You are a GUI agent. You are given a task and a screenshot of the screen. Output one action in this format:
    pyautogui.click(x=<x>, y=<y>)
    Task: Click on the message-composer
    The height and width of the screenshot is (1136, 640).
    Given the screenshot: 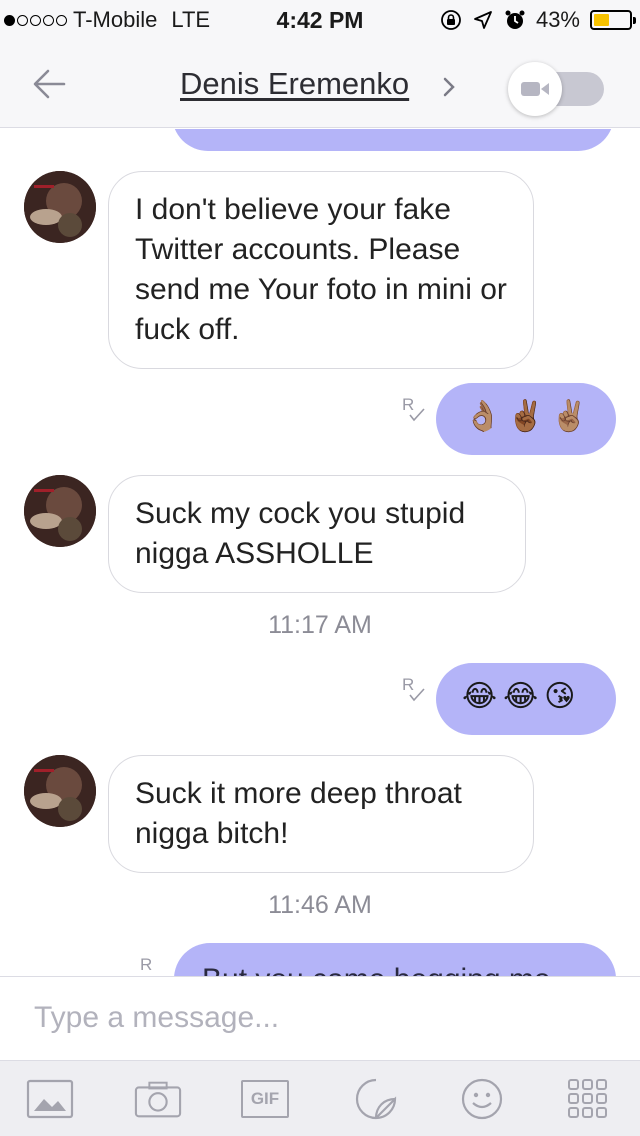 What is the action you would take?
    pyautogui.click(x=320, y=1018)
    